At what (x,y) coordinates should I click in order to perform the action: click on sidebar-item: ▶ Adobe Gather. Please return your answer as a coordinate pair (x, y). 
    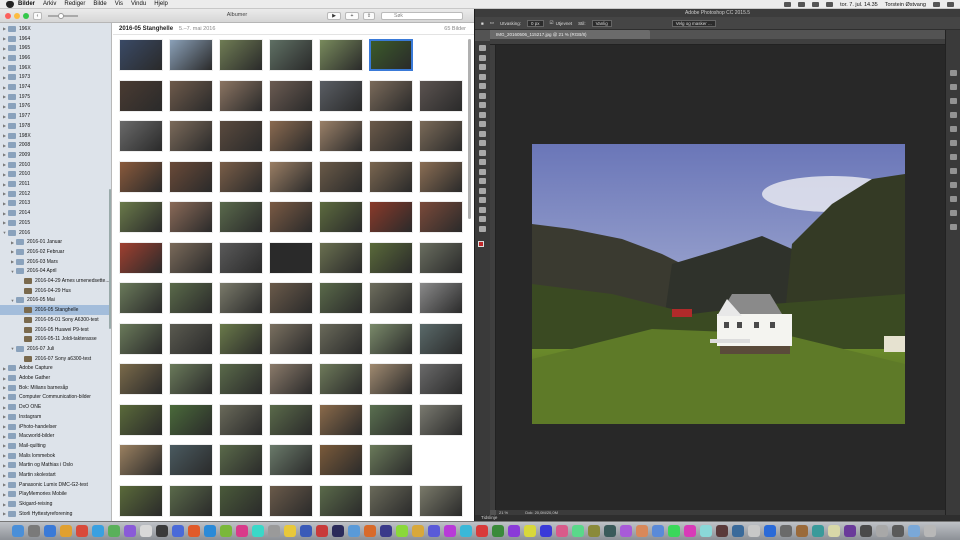
    Looking at the image, I should click on (55, 378).